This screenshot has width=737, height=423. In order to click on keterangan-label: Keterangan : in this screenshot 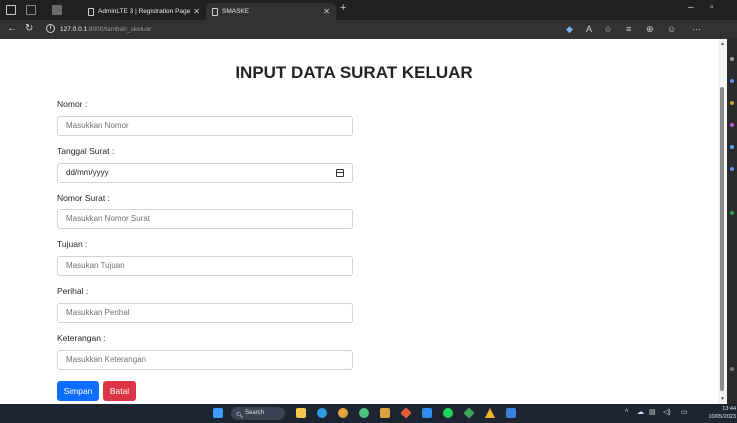, I will do `click(81, 338)`.